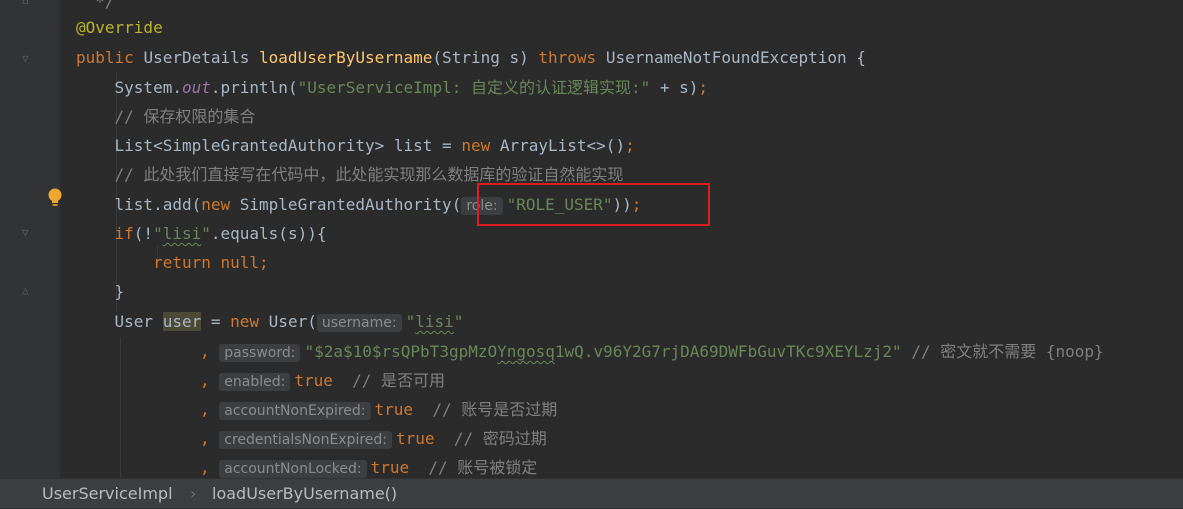  I want to click on editor-gutter: ⌂ ▽ ▽ △, so click(31, 239).